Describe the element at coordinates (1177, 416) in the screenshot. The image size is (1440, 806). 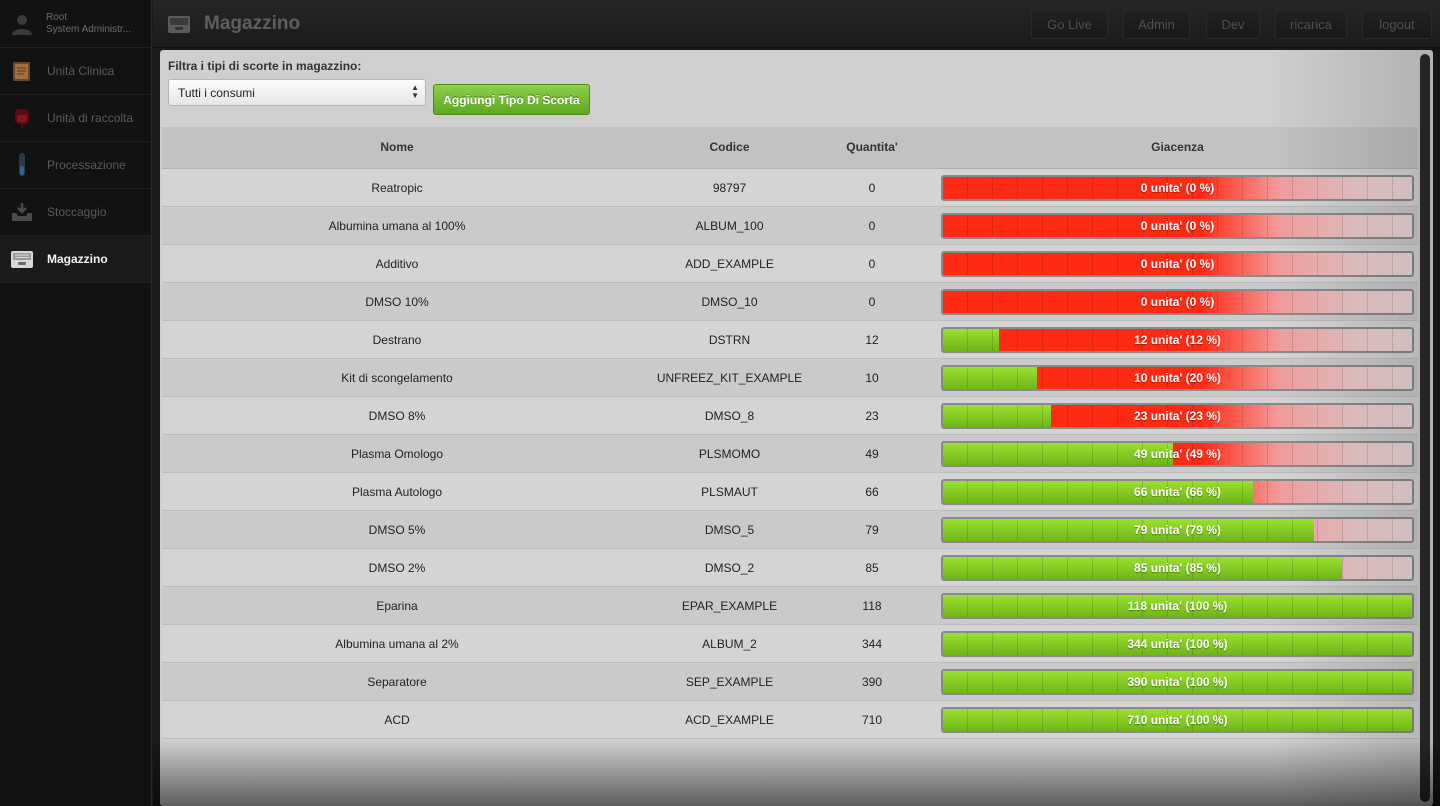
I see `stock-bar-label: 23 unita' (23 %)` at that location.